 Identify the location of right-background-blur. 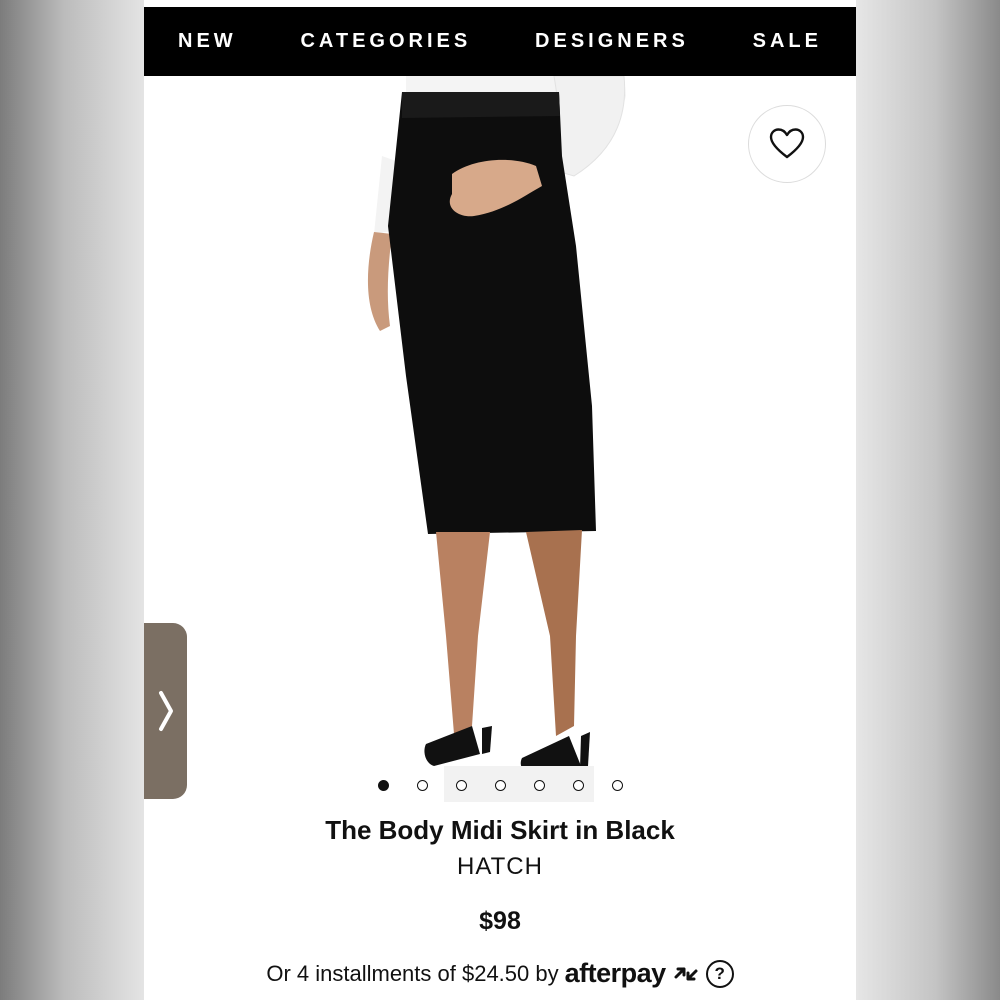
(928, 500).